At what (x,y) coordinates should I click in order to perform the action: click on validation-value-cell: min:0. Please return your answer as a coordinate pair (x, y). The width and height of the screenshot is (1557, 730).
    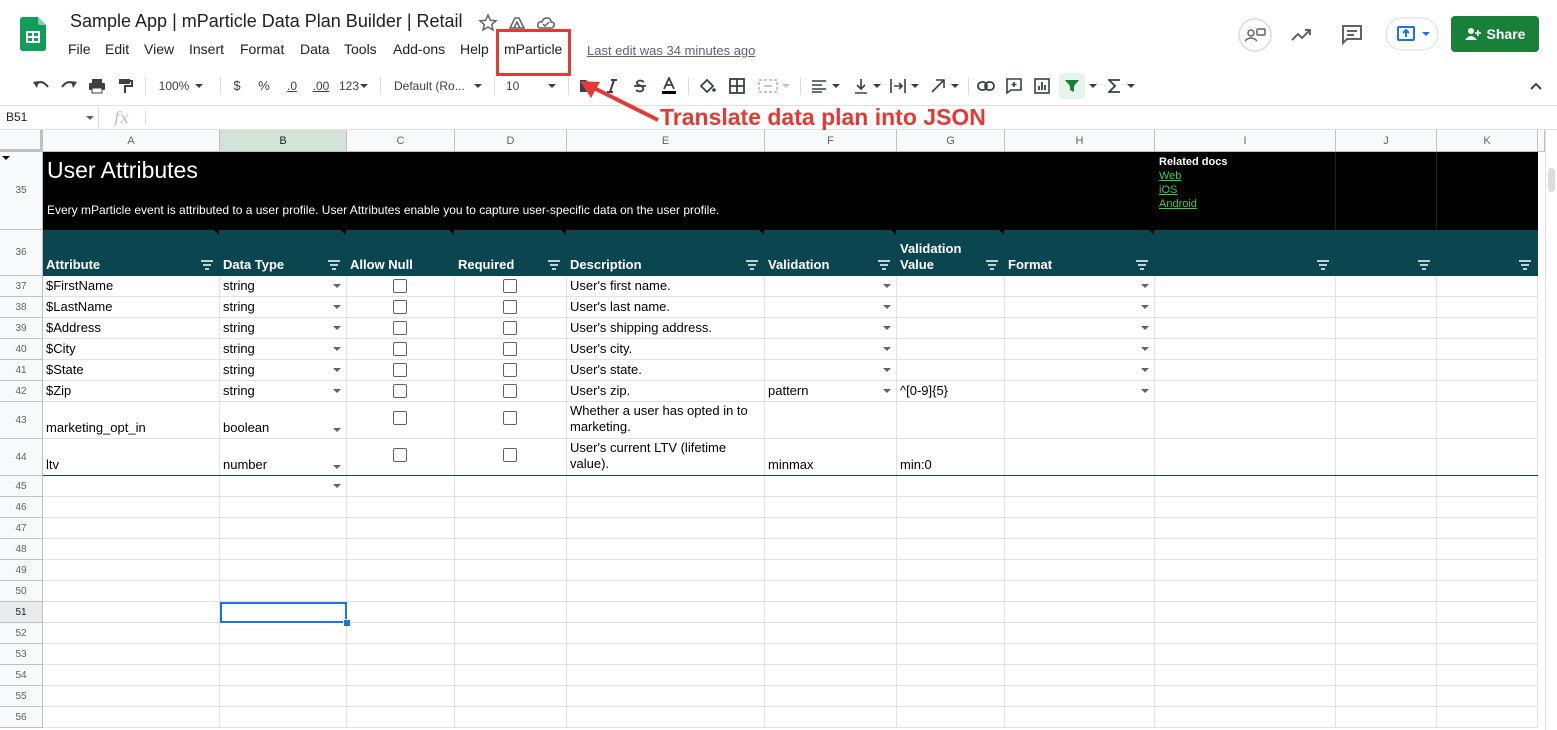
    Looking at the image, I should click on (951, 457).